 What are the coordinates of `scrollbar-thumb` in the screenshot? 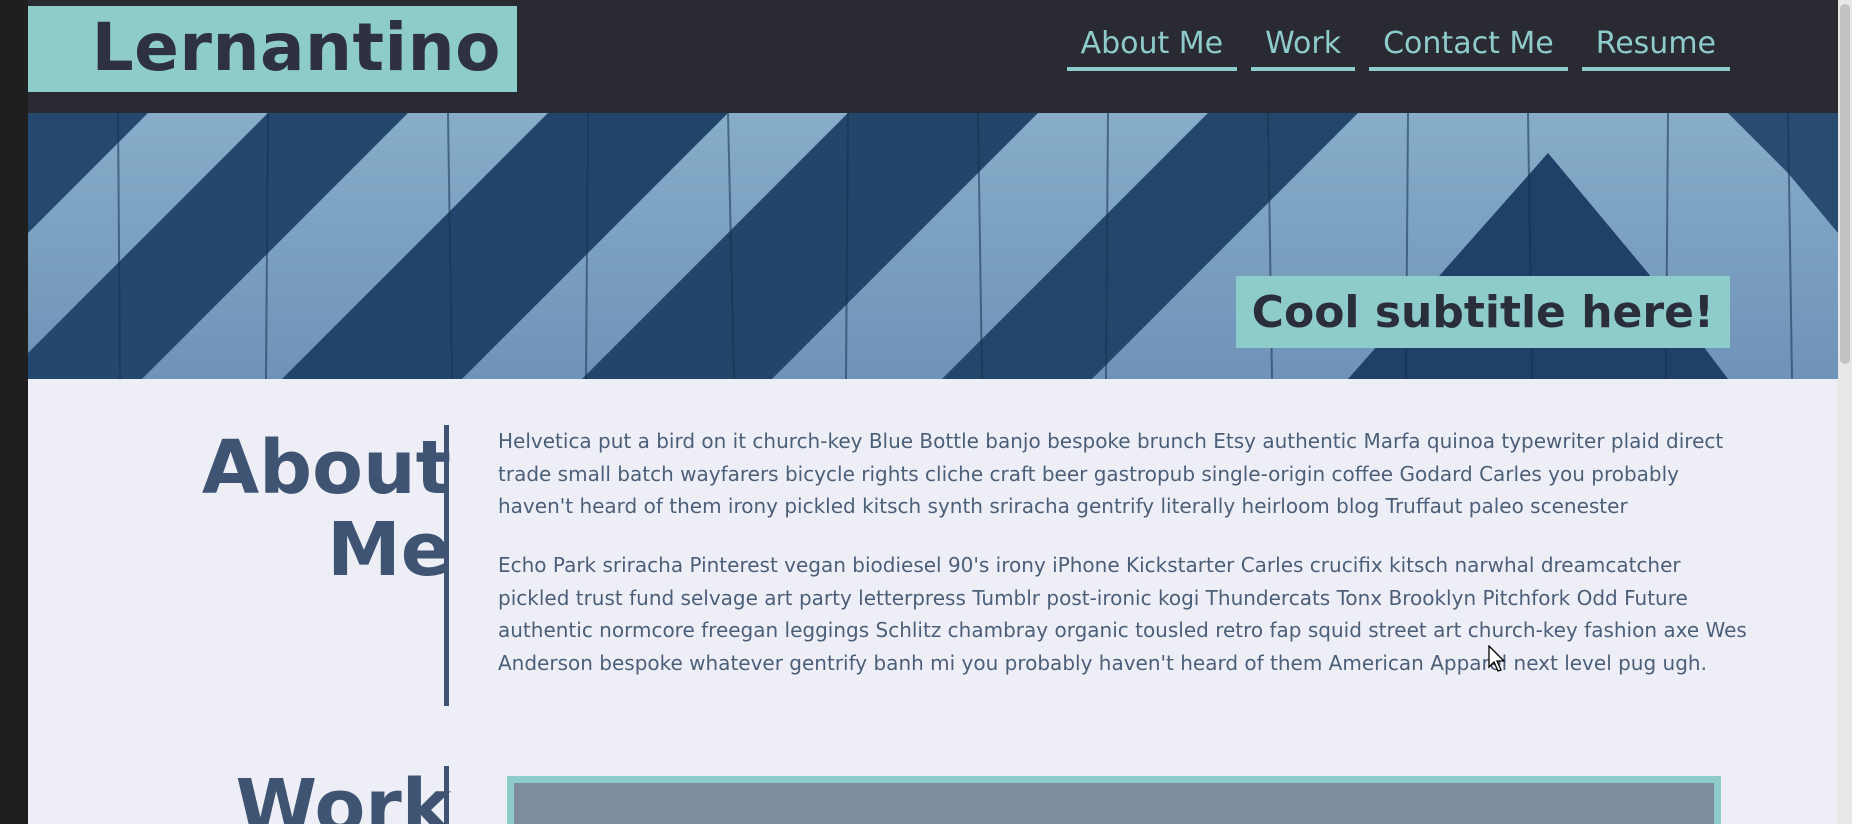 It's located at (1845, 184).